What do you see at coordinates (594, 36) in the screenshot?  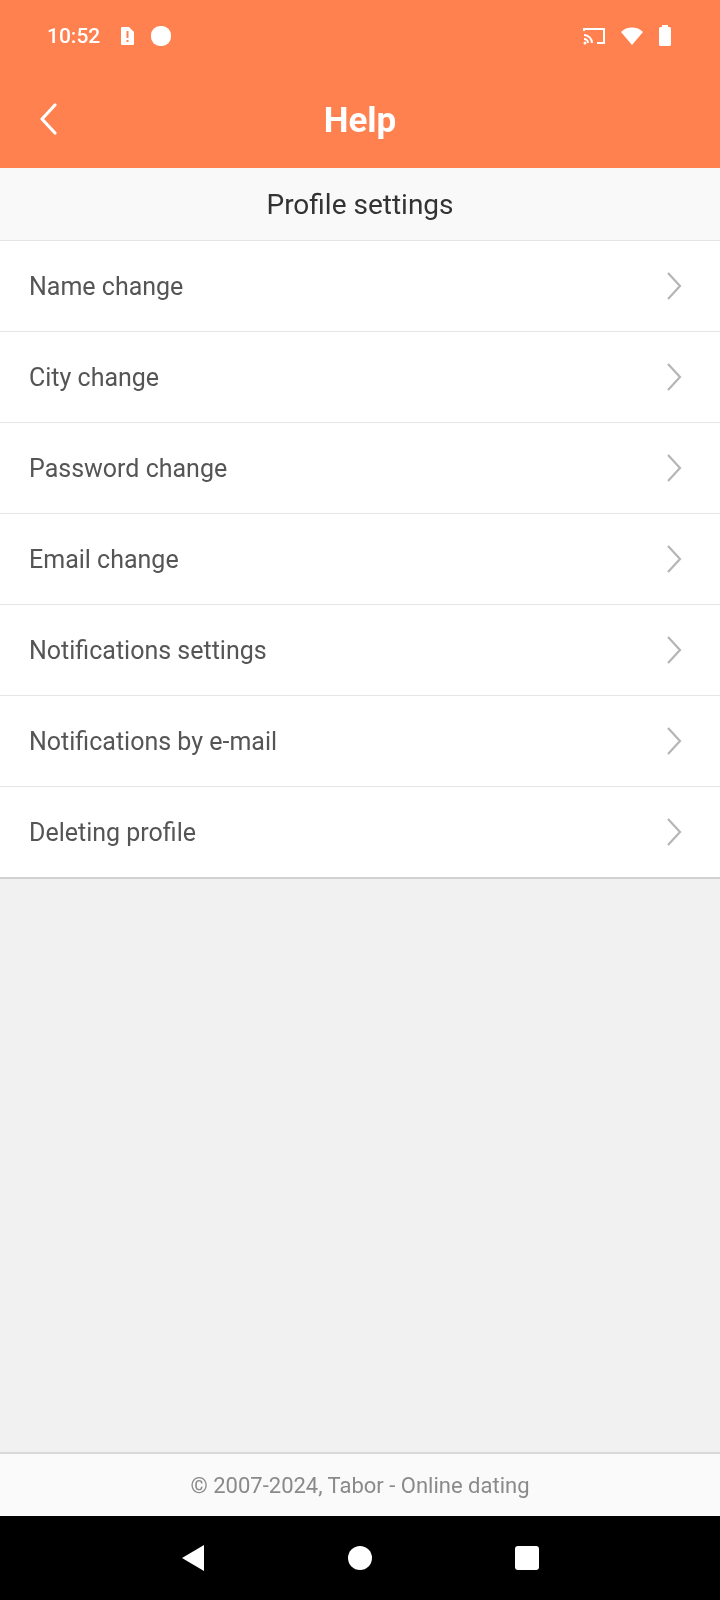 I see `cast-icon` at bounding box center [594, 36].